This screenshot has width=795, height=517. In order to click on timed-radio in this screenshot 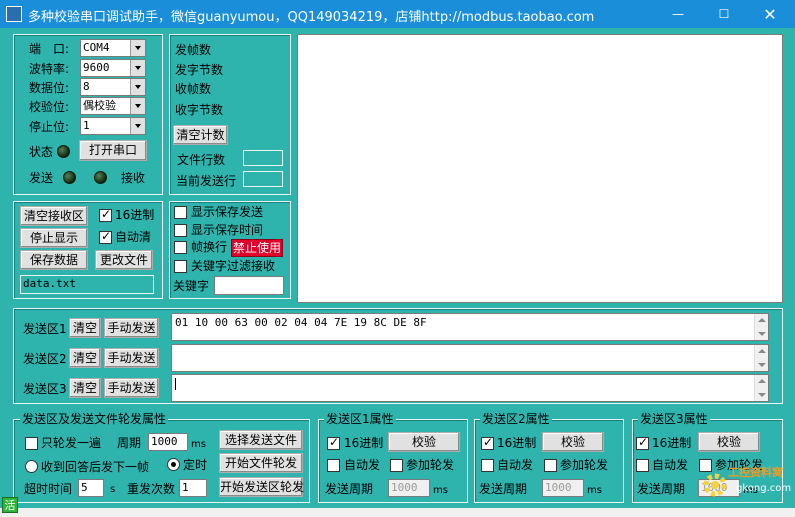, I will do `click(173, 464)`.